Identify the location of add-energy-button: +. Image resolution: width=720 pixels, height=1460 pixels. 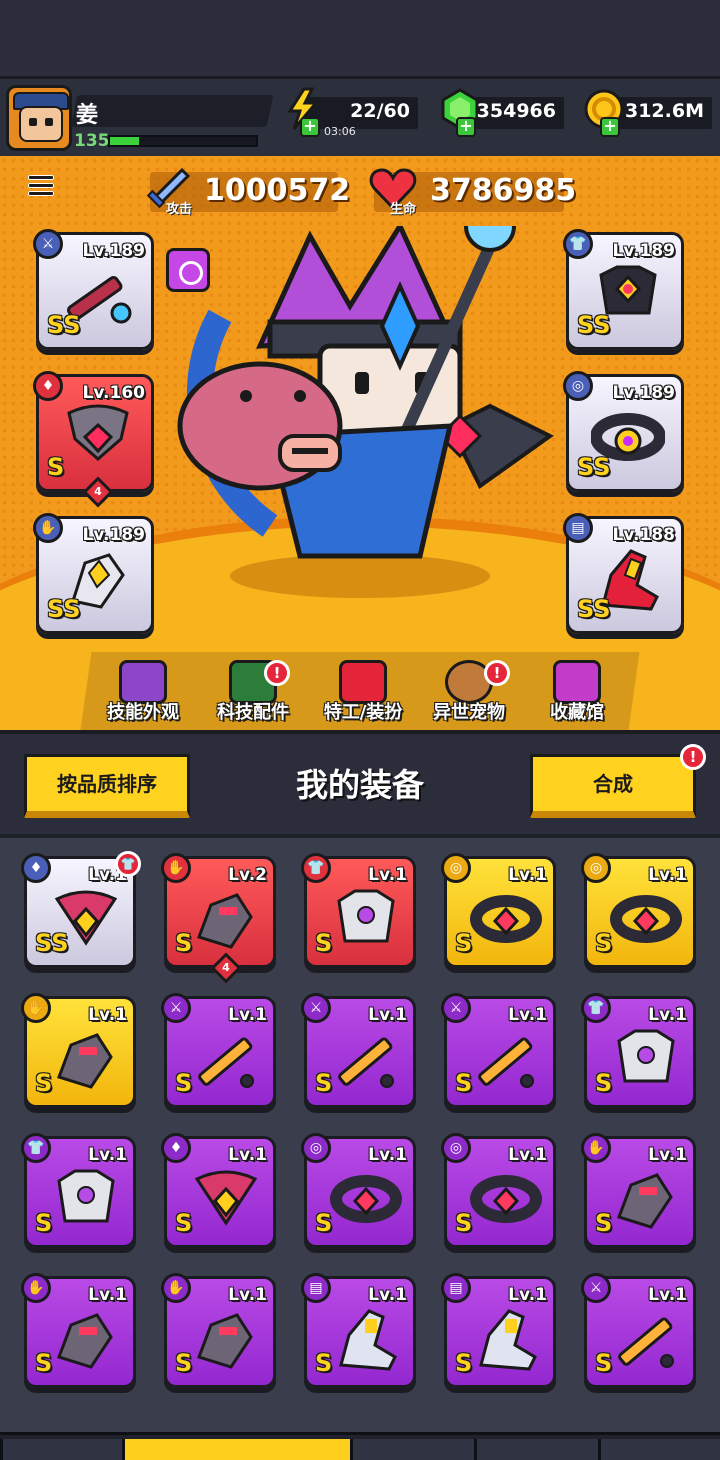
(310, 127).